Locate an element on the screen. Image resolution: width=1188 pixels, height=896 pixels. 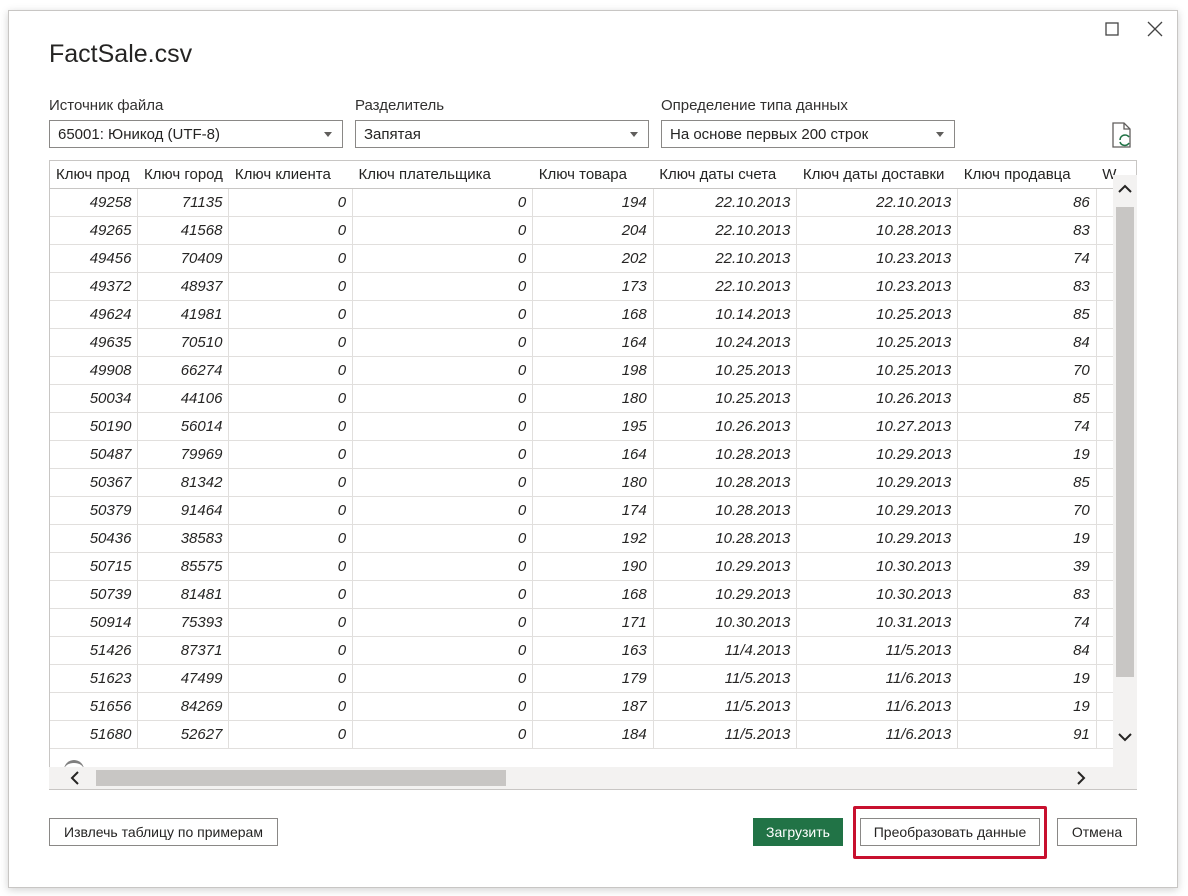
maximize-icon is located at coordinates (1112, 29).